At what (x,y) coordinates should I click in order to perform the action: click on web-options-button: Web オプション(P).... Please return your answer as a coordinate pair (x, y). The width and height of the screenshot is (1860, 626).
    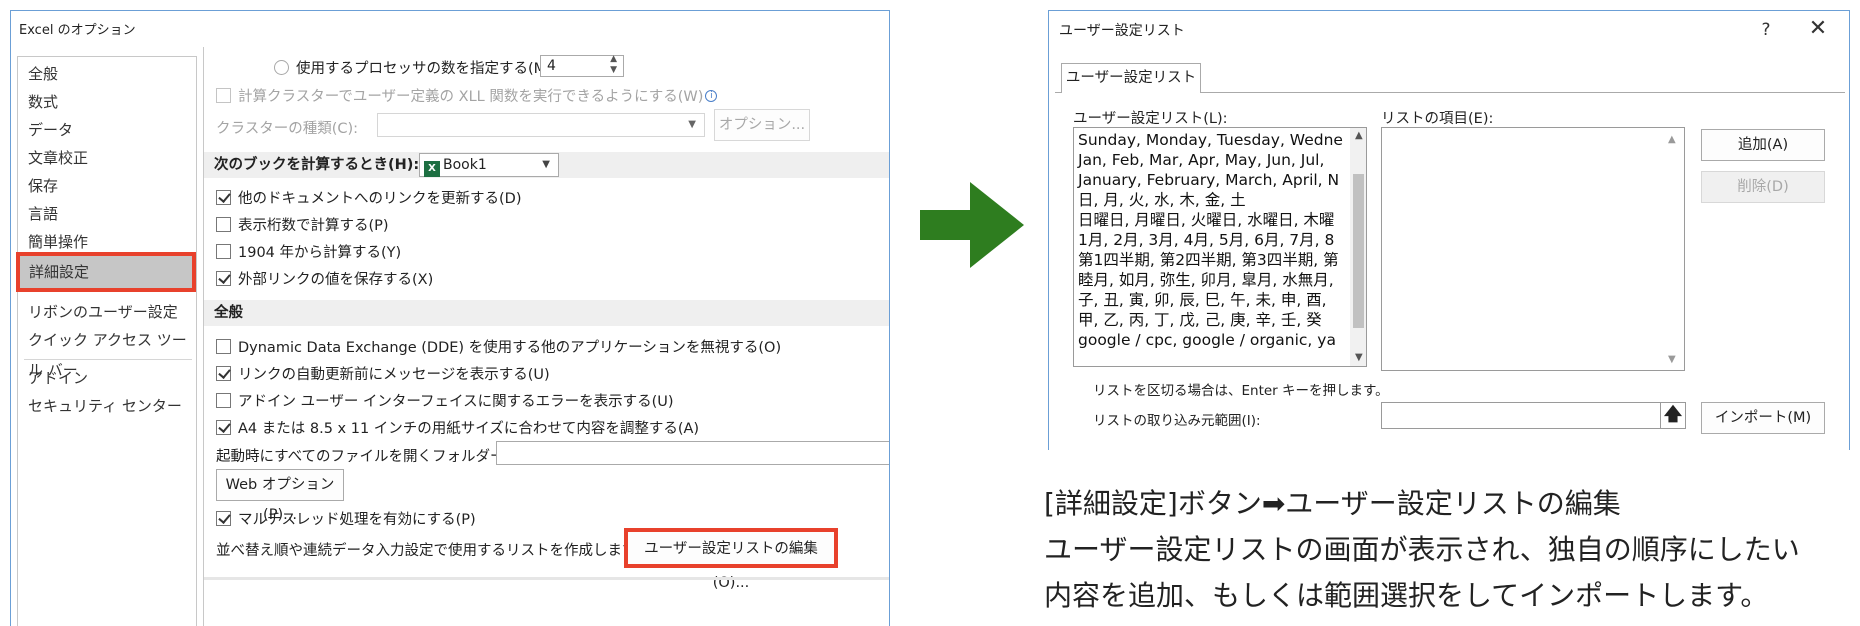
    Looking at the image, I should click on (280, 496).